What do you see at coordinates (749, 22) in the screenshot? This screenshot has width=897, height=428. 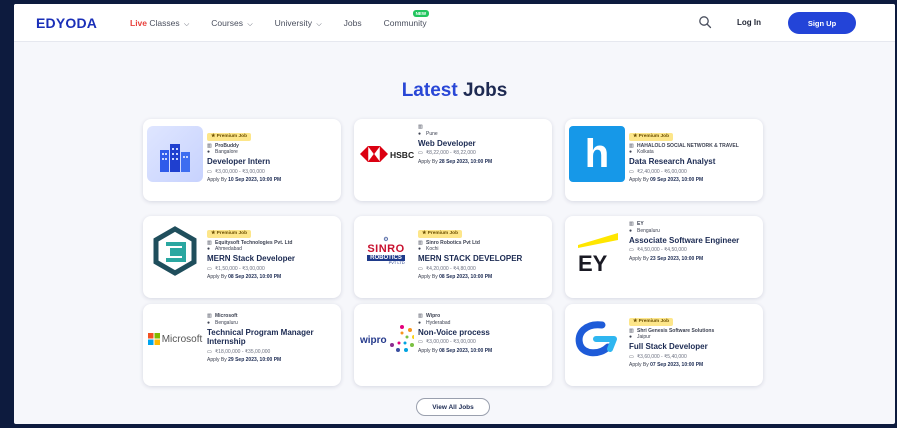 I see `login-link: Log In` at bounding box center [749, 22].